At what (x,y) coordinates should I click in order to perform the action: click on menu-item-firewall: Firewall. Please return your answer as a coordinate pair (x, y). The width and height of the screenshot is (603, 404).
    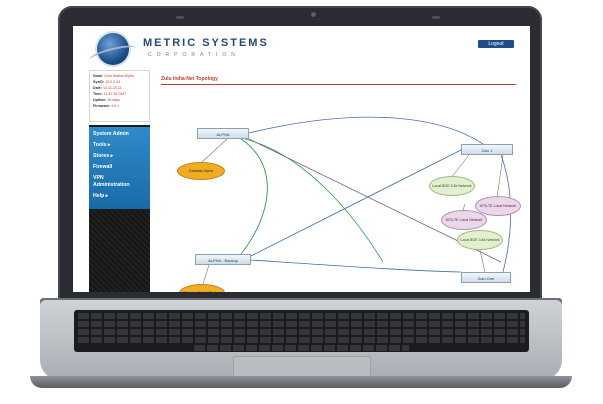
    Looking at the image, I should click on (102, 167).